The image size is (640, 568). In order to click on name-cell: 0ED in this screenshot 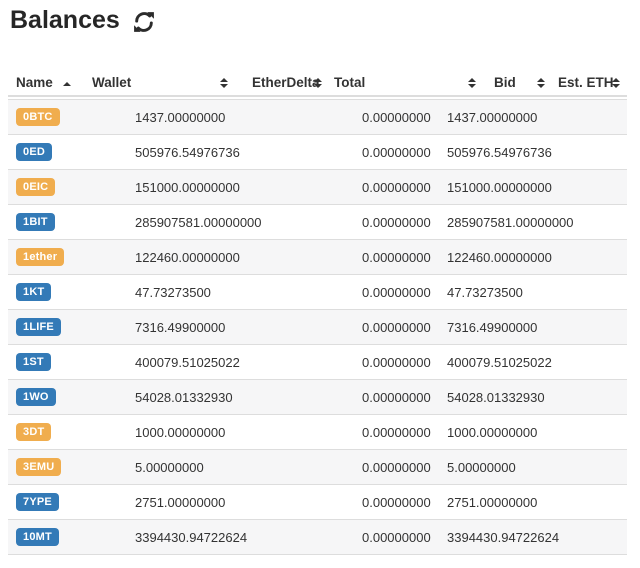, I will do `click(71, 152)`.